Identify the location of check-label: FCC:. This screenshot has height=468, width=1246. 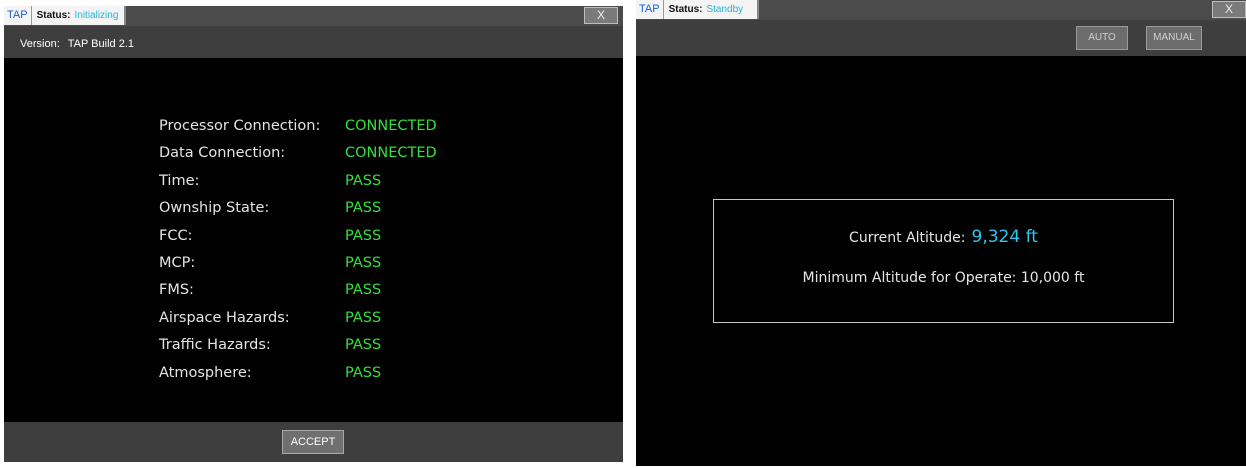
(176, 235).